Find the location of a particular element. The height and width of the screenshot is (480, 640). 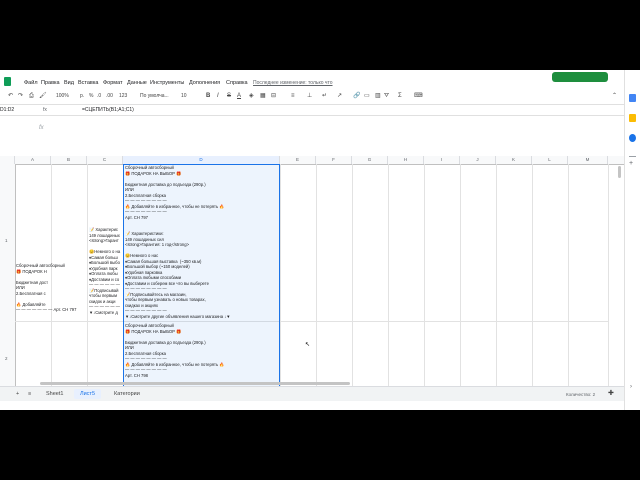

tab-list5: Лист5 is located at coordinates (88, 394).